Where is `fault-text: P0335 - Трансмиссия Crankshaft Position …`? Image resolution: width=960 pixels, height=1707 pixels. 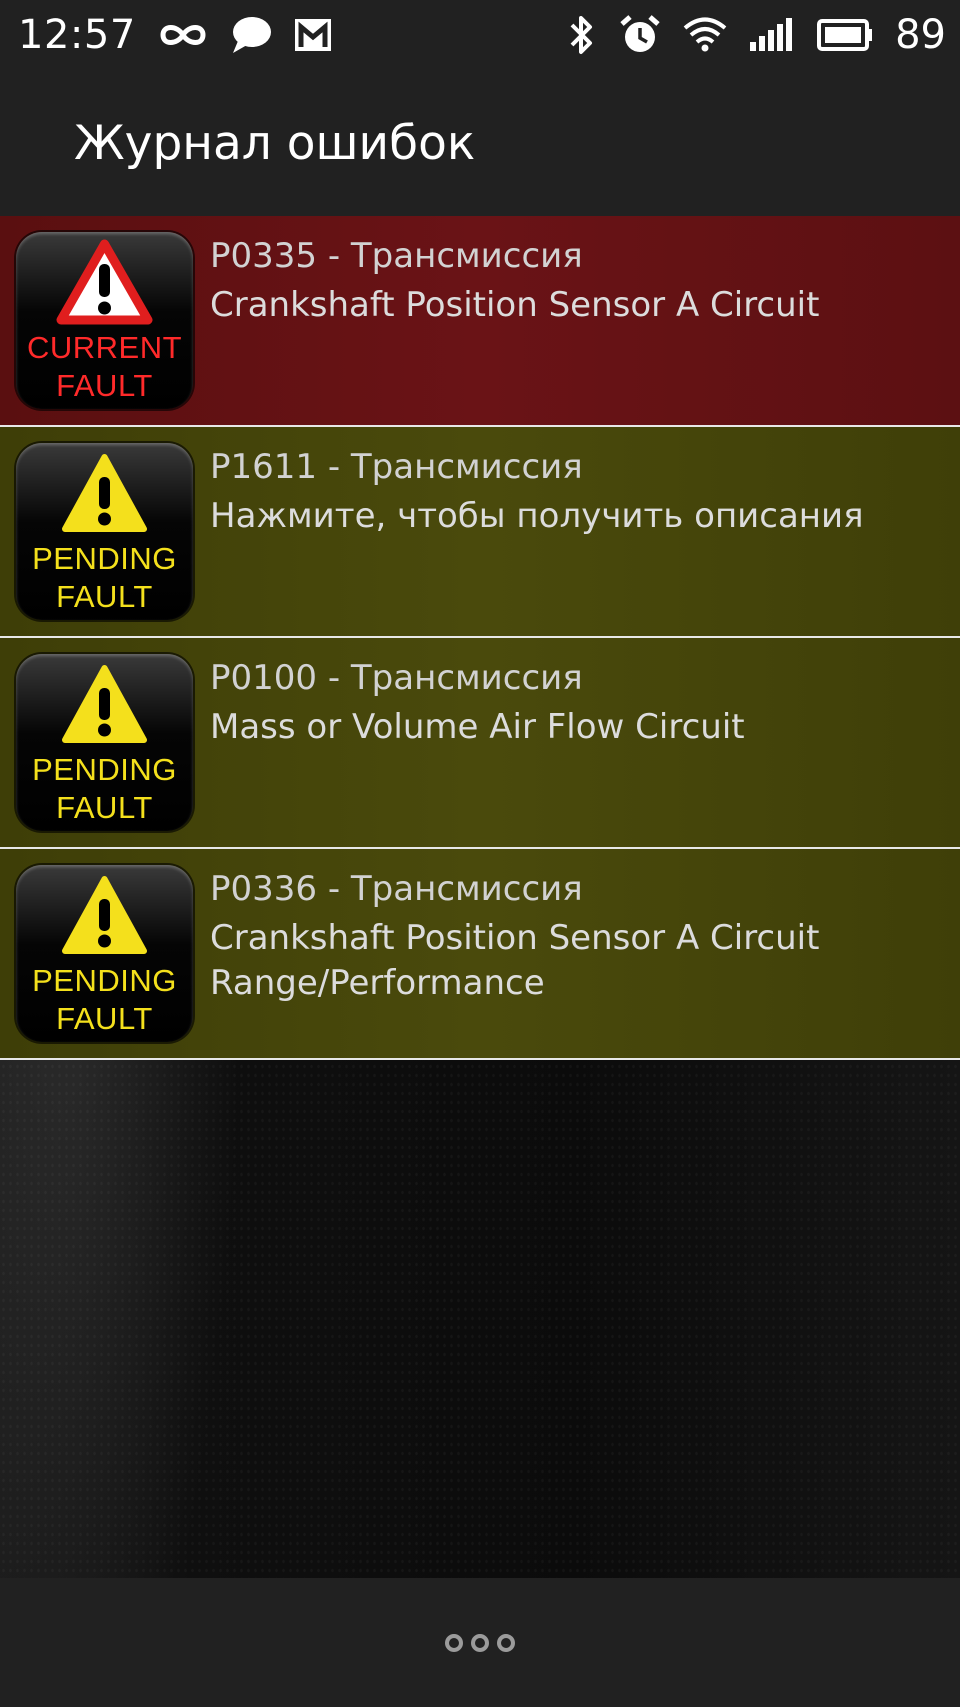 fault-text: P0335 - Трансмиссия Crankshaft Position … is located at coordinates (575, 281).